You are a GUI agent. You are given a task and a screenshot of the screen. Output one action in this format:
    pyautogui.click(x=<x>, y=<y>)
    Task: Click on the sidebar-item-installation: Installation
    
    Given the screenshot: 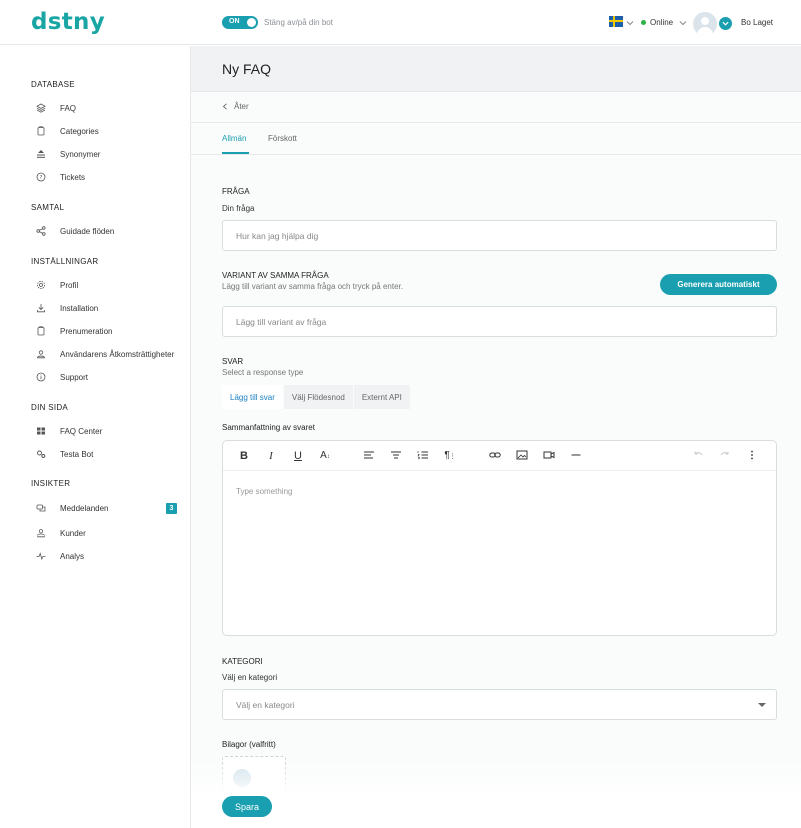 What is the action you would take?
    pyautogui.click(x=66, y=308)
    